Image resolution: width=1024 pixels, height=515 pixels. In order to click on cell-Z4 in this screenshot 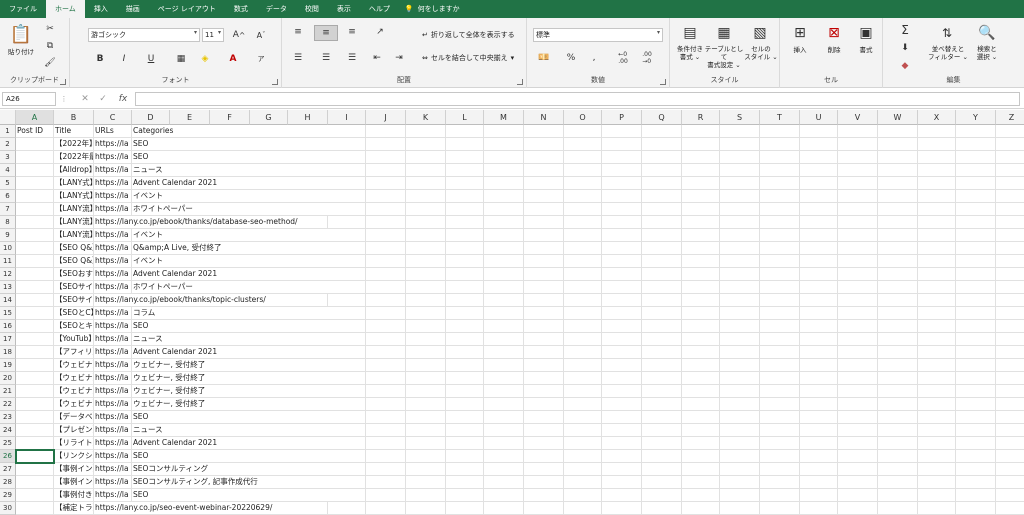, I will do `click(1010, 170)`.